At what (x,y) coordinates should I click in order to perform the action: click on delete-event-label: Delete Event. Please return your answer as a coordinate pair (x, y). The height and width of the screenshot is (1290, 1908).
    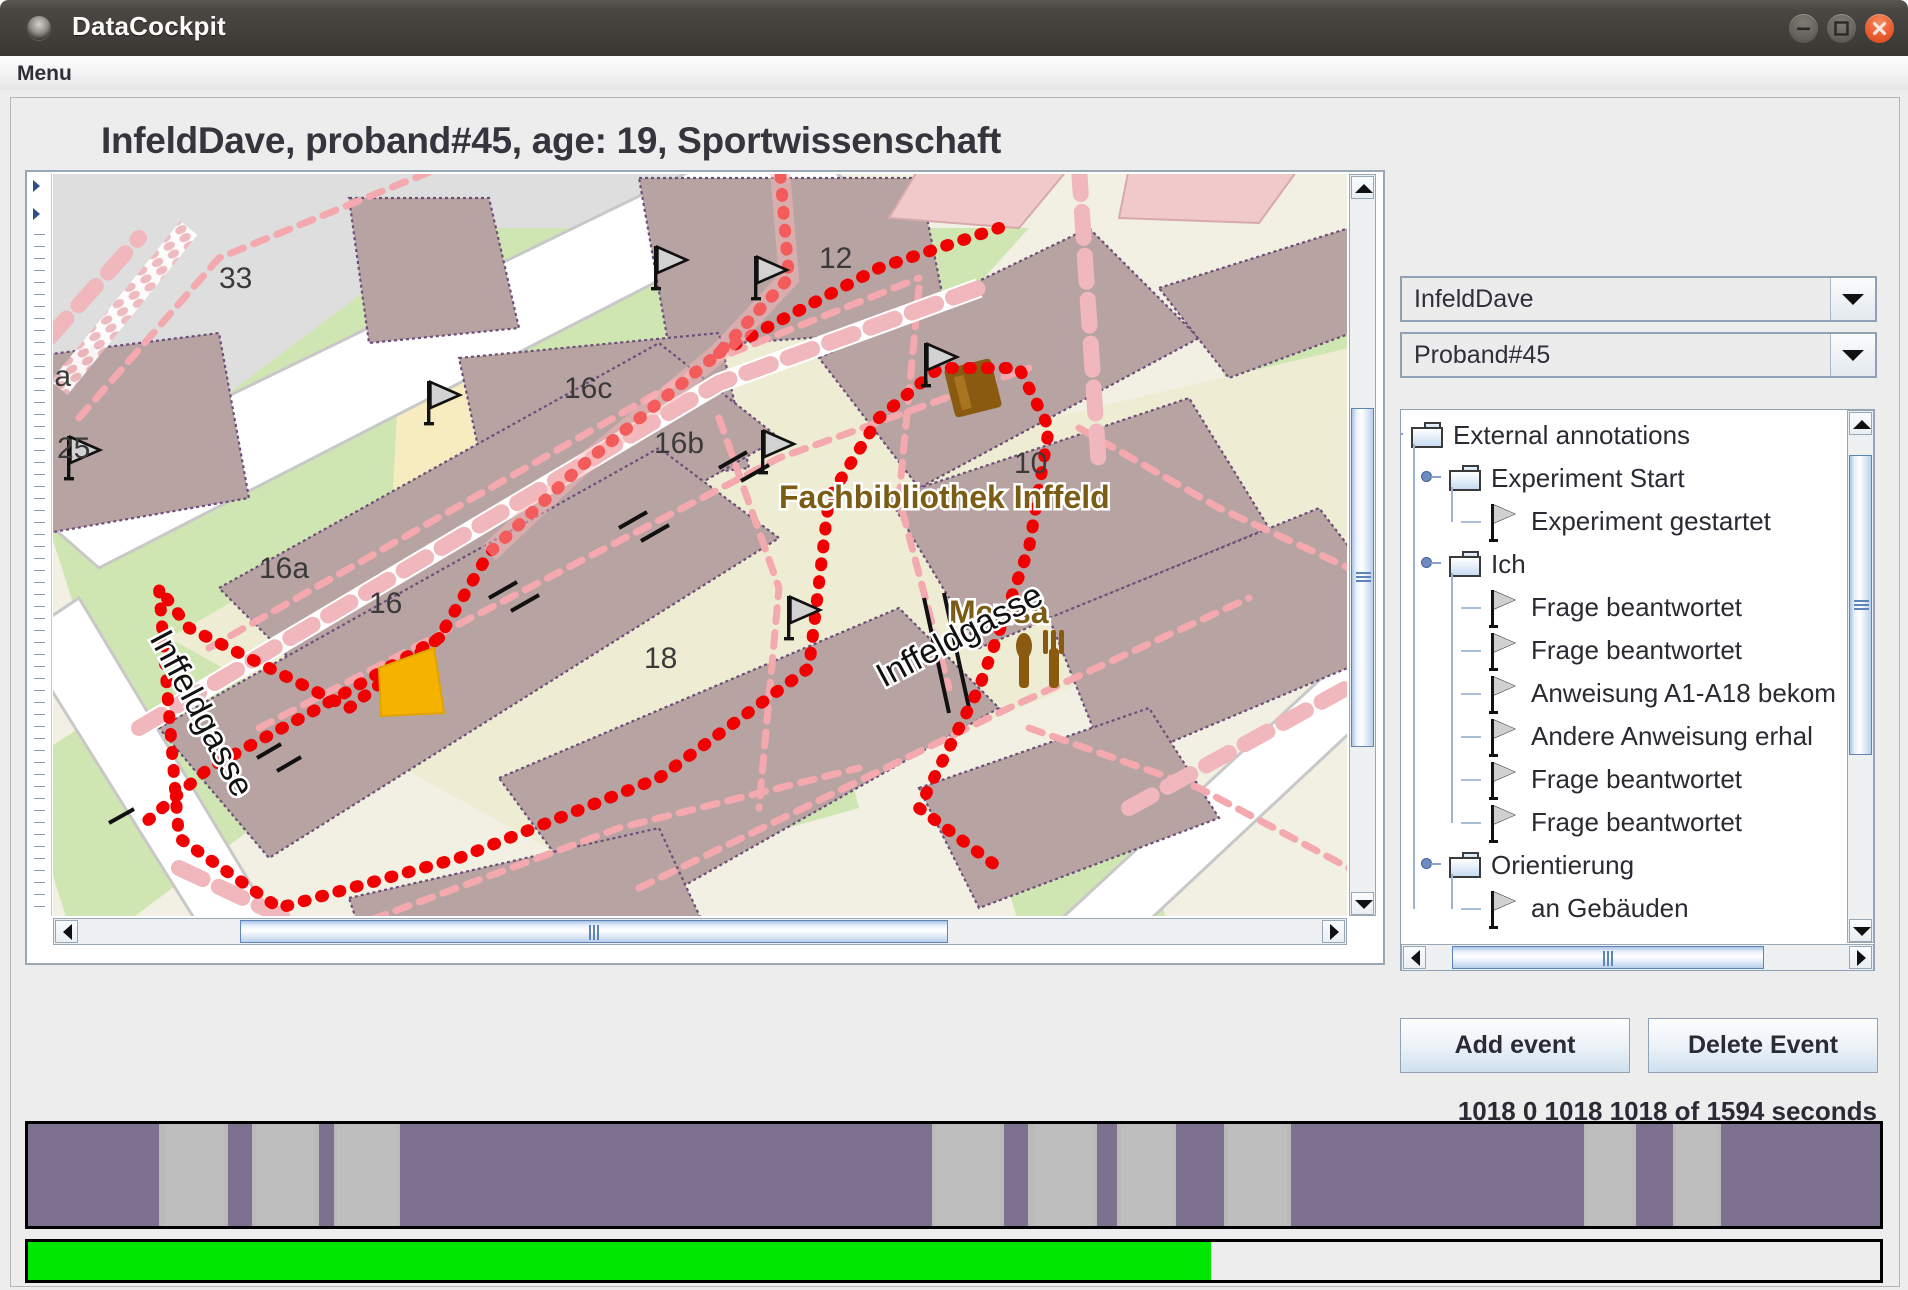
    Looking at the image, I should click on (1763, 1045).